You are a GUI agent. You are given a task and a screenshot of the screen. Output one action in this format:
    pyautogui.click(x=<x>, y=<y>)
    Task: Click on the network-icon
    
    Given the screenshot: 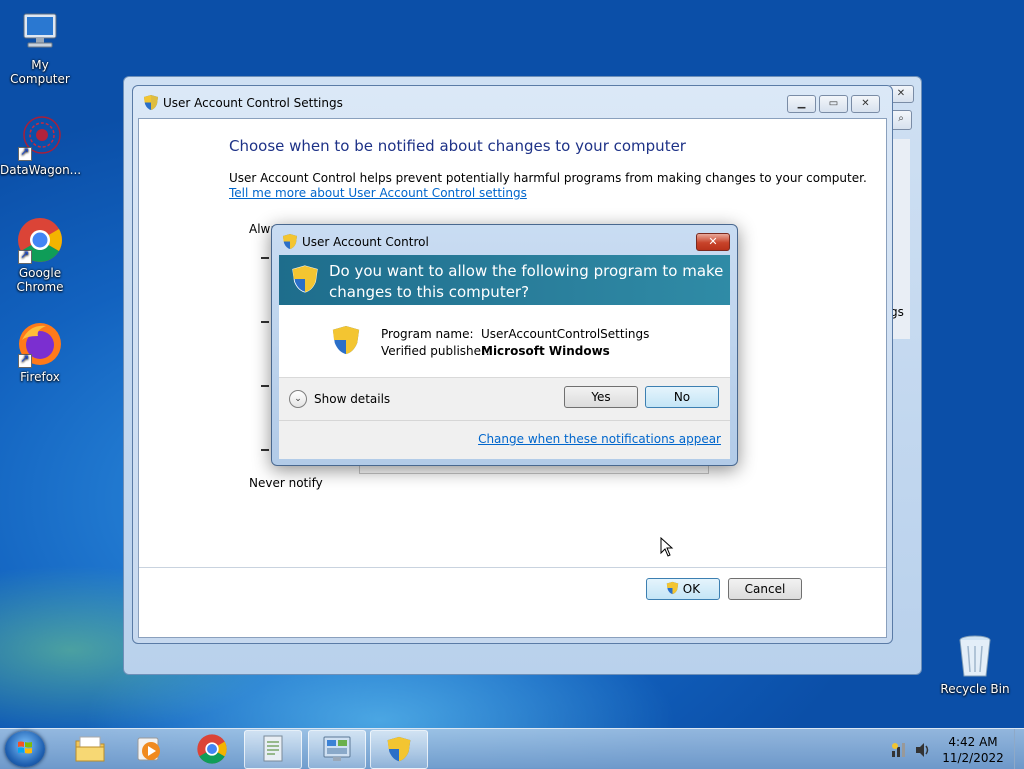 What is the action you would take?
    pyautogui.click(x=899, y=750)
    